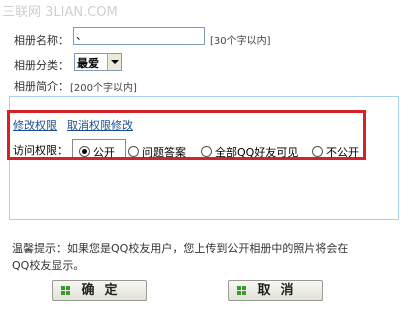 The height and width of the screenshot is (316, 401). What do you see at coordinates (35, 125) in the screenshot?
I see `modify-permission-link: 修改权限` at bounding box center [35, 125].